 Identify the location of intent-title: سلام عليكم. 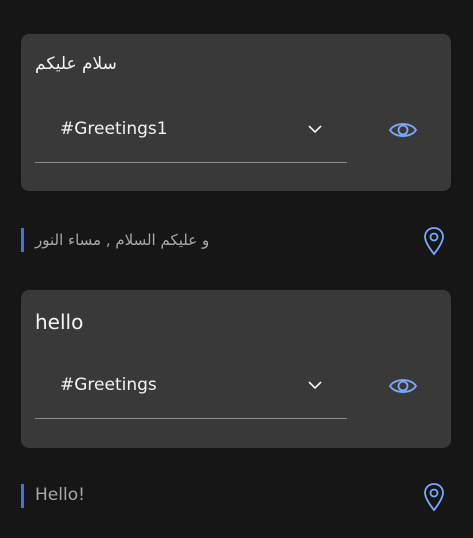
(76, 64).